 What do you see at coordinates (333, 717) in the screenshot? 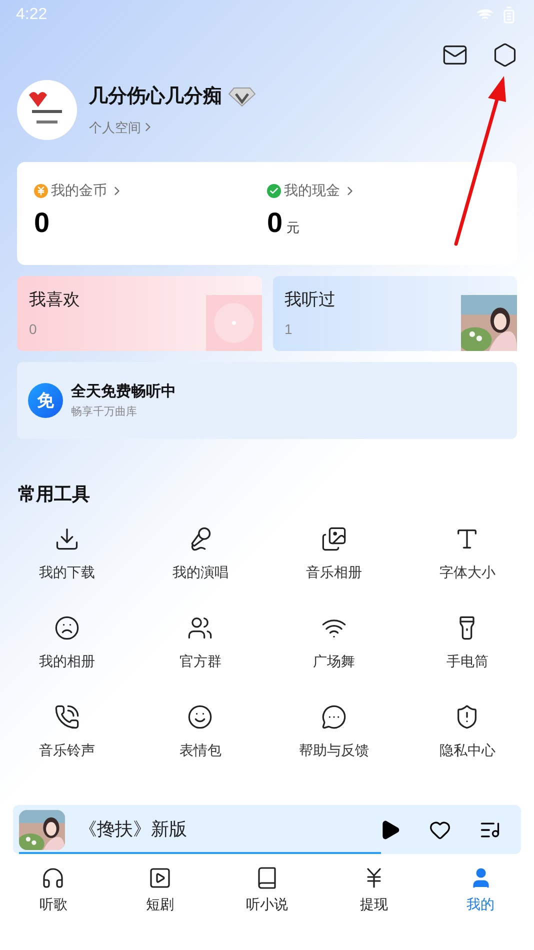
I see `chat-bubble-icon` at bounding box center [333, 717].